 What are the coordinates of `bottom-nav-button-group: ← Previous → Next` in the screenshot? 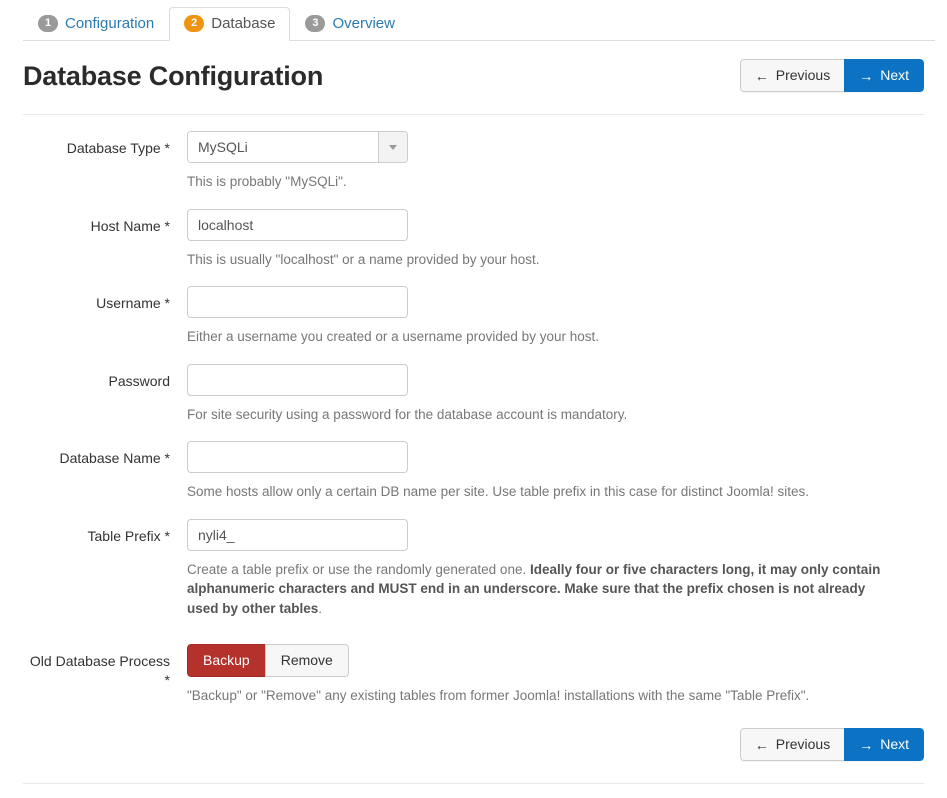 It's located at (831, 745).